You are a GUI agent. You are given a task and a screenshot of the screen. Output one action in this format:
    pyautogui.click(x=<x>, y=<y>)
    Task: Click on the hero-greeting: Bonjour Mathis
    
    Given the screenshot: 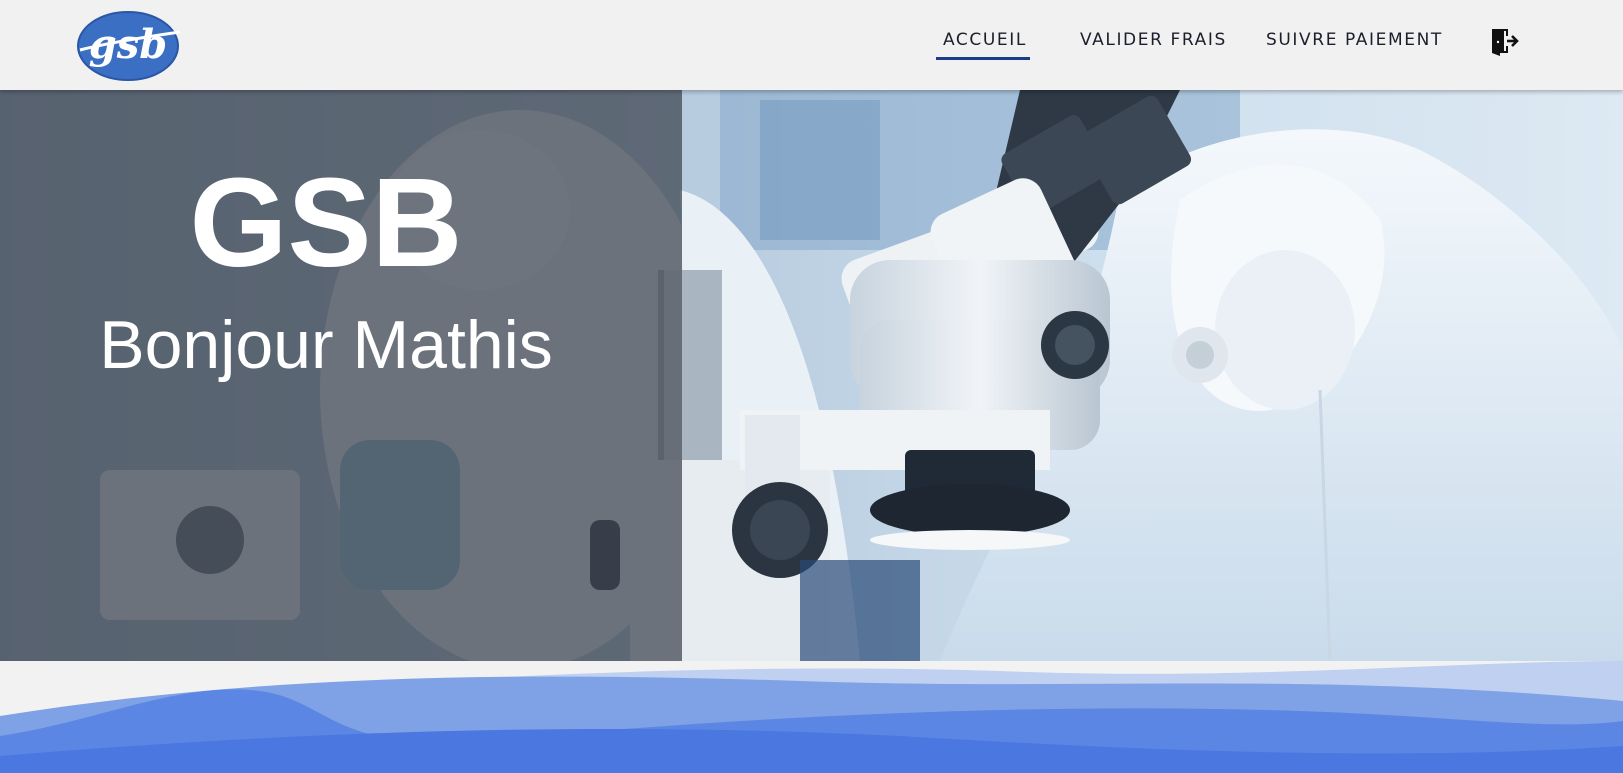 What is the action you would take?
    pyautogui.click(x=326, y=345)
    